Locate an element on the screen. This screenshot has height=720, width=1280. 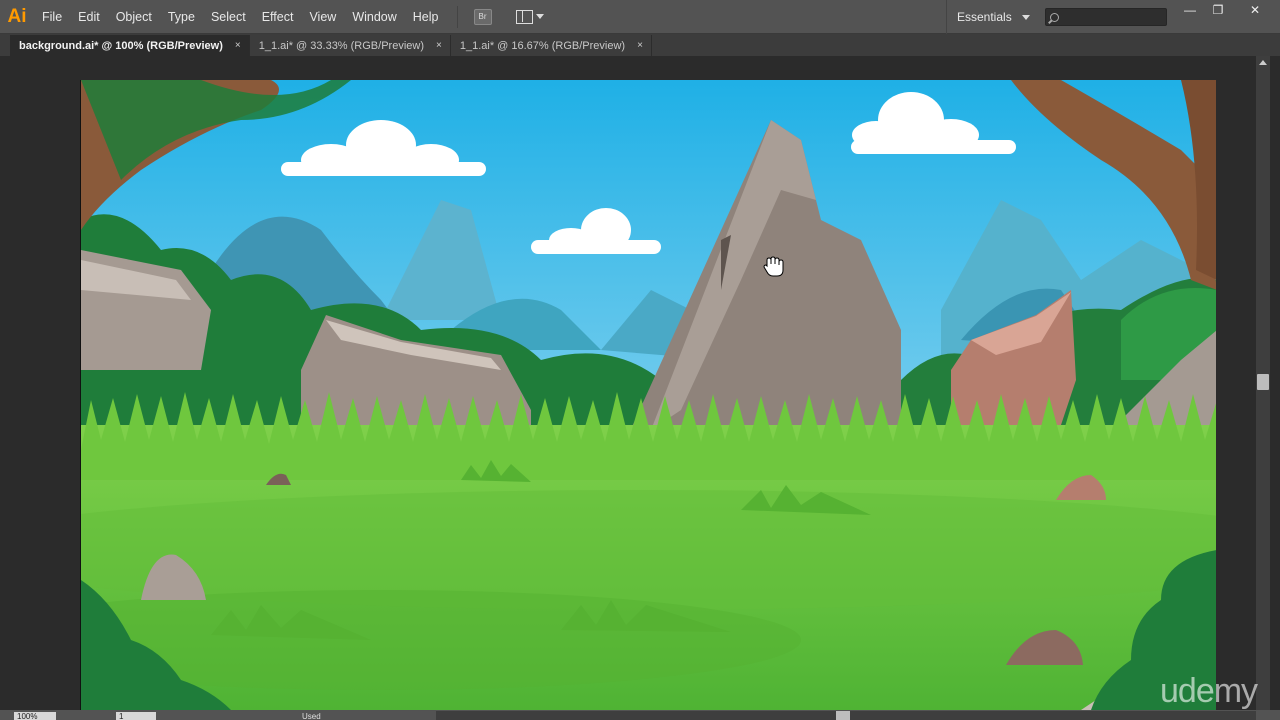
tab-label: 1_1.ai* @ 16.67% (RGB/Preview) is located at coordinates (542, 45).